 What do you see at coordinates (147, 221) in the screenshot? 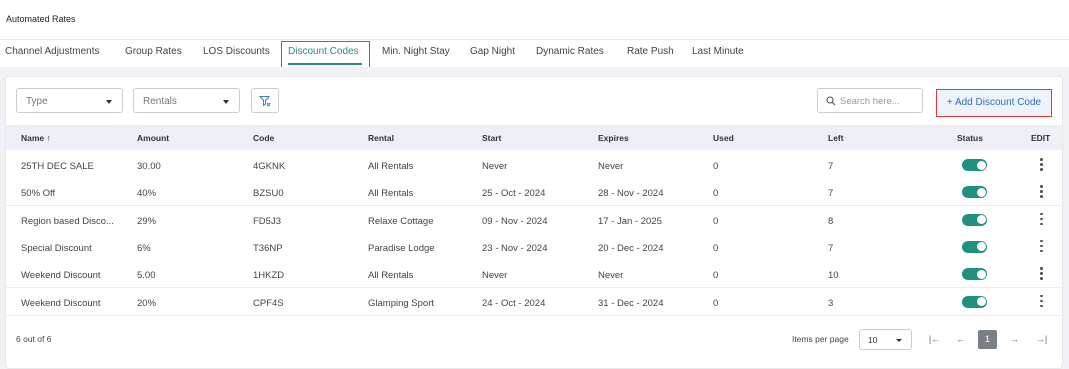
I see `cell-amount: 29%` at bounding box center [147, 221].